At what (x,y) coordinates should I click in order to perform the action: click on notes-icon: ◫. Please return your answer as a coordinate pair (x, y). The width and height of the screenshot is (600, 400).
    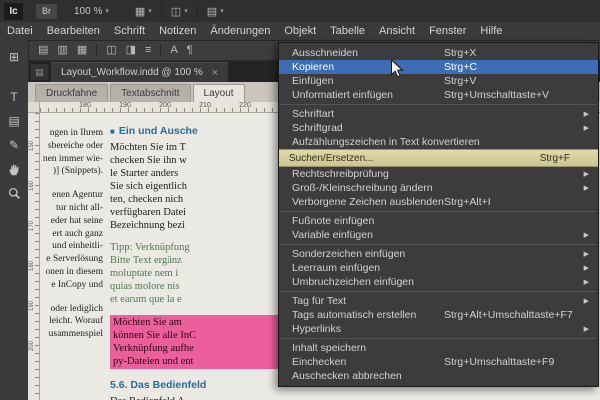
    Looking at the image, I should click on (111, 50).